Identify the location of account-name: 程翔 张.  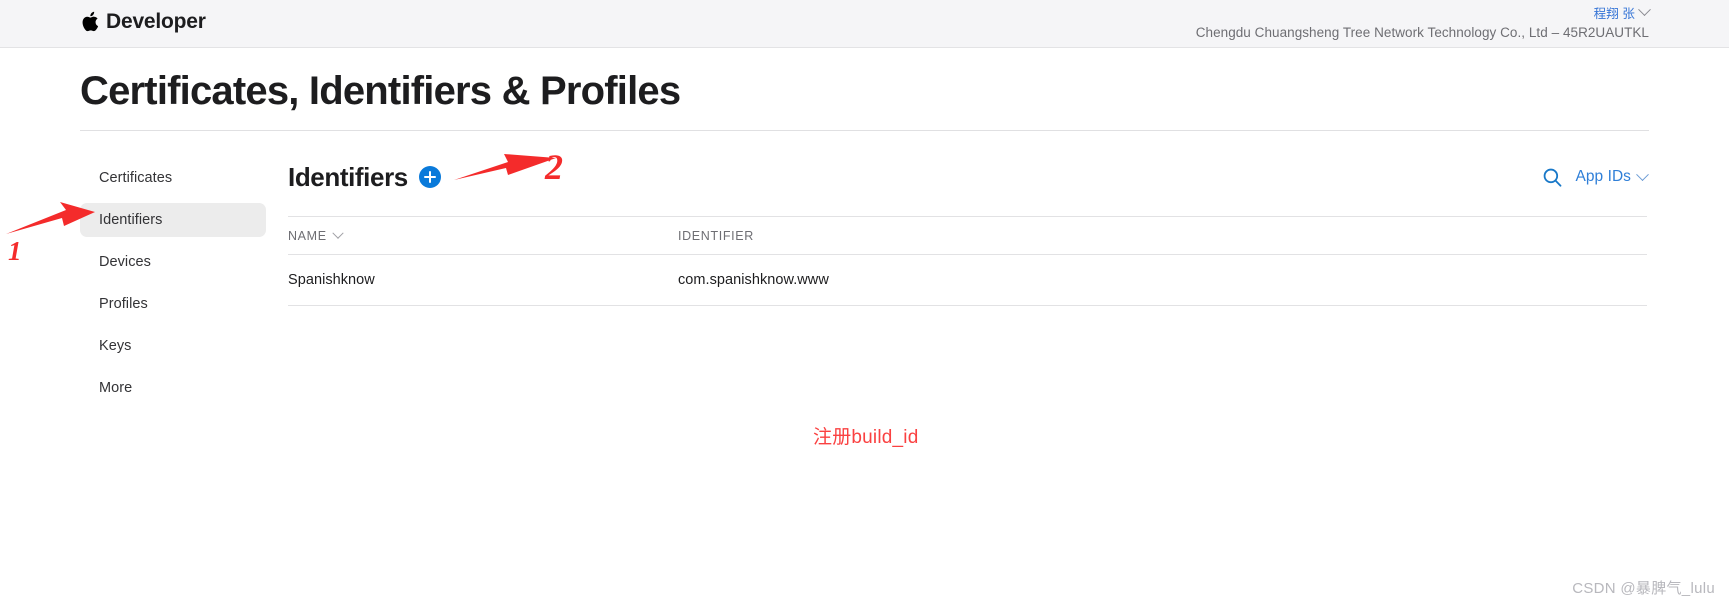
(1614, 13).